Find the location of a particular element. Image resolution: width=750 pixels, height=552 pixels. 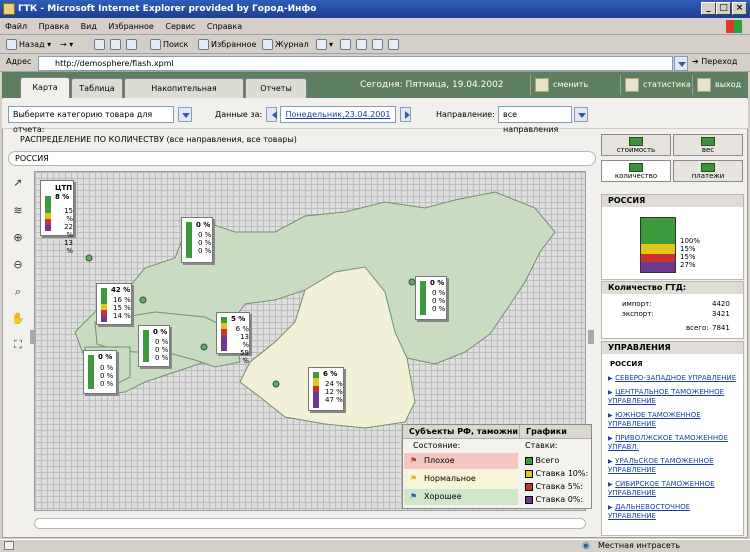

history-button: Журнал is located at coordinates (285, 45).